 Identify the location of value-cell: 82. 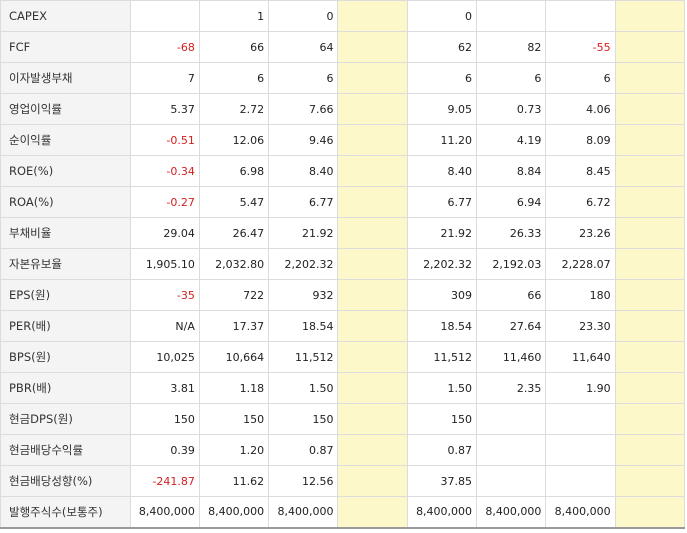
(511, 47).